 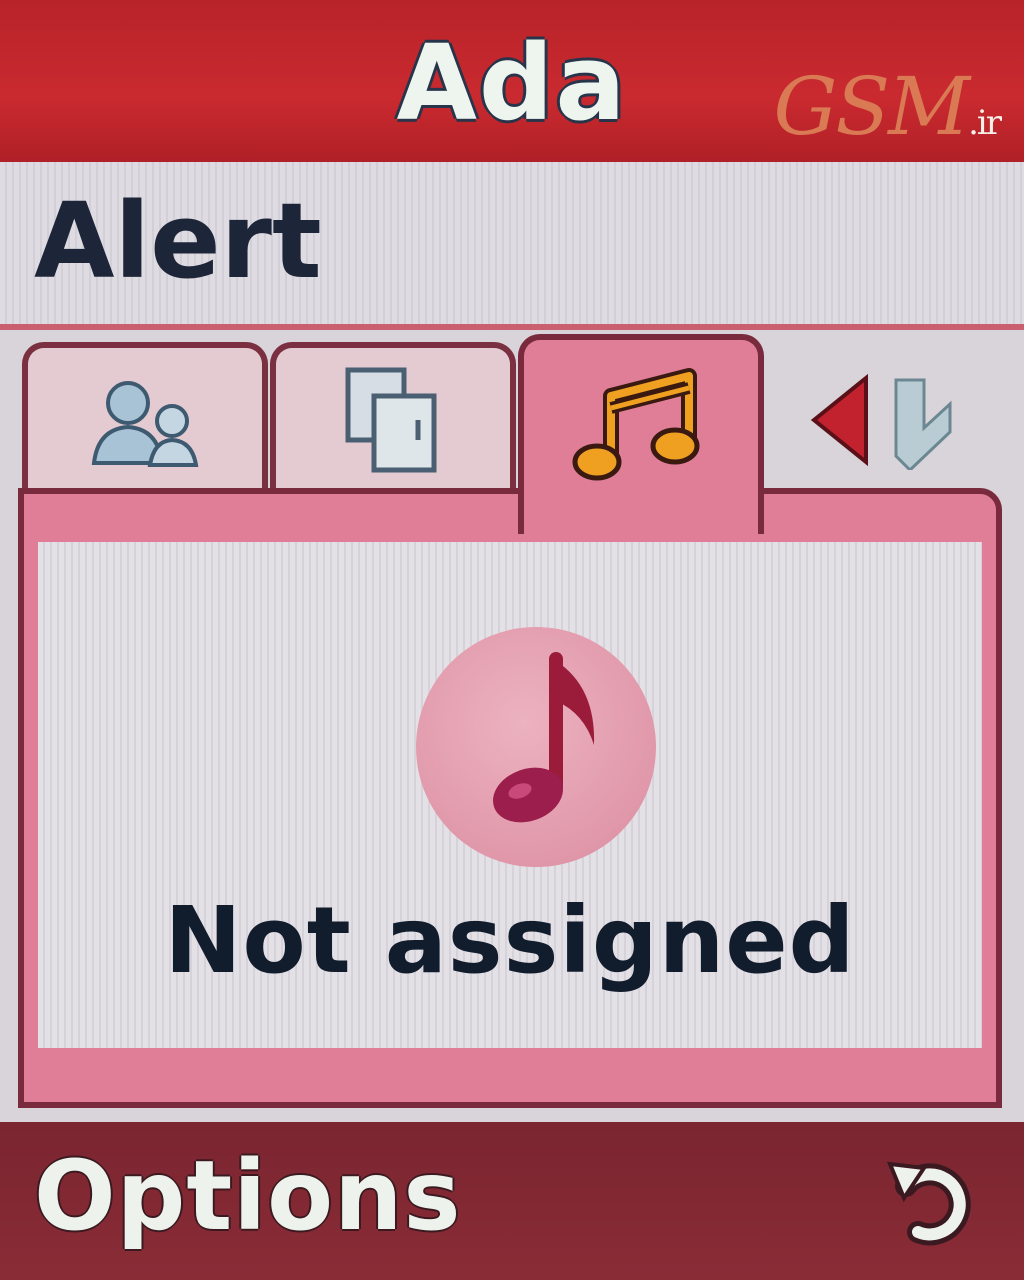 What do you see at coordinates (934, 1200) in the screenshot?
I see `back-icon` at bounding box center [934, 1200].